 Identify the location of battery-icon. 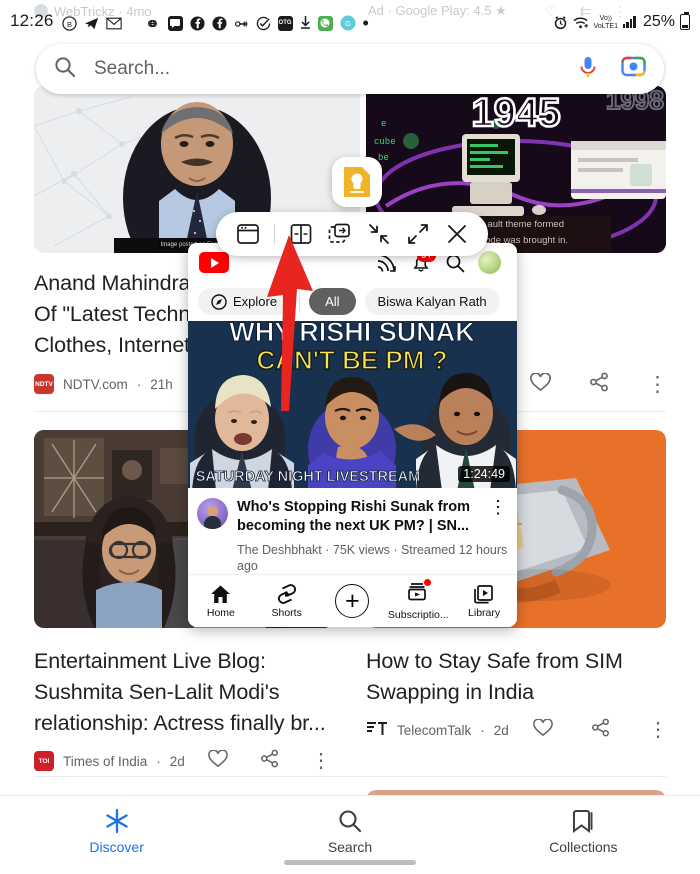
(685, 21).